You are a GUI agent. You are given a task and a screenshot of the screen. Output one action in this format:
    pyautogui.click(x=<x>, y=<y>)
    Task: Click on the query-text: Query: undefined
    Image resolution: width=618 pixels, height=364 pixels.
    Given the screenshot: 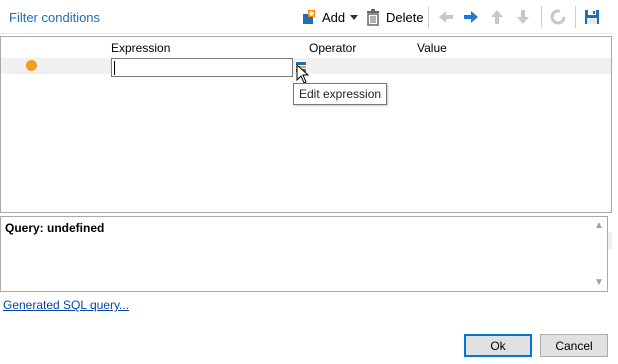 What is the action you would take?
    pyautogui.click(x=55, y=228)
    